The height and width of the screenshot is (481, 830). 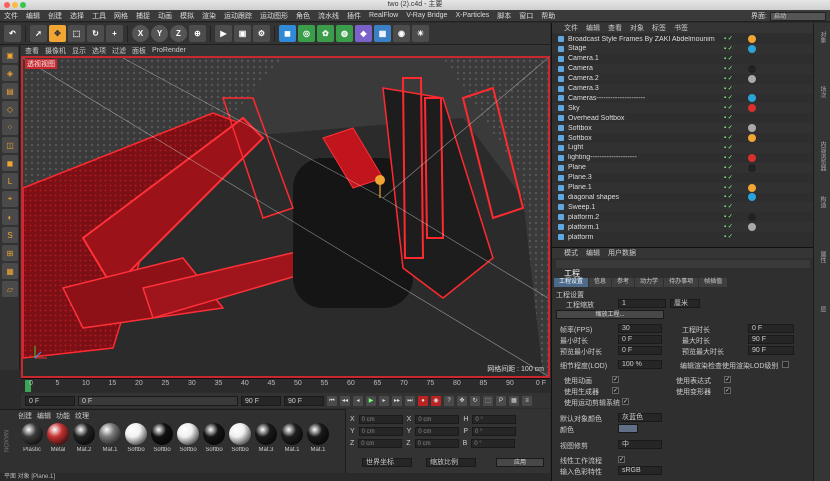 I want to click on max-time-field: 90 F, so click(x=771, y=339).